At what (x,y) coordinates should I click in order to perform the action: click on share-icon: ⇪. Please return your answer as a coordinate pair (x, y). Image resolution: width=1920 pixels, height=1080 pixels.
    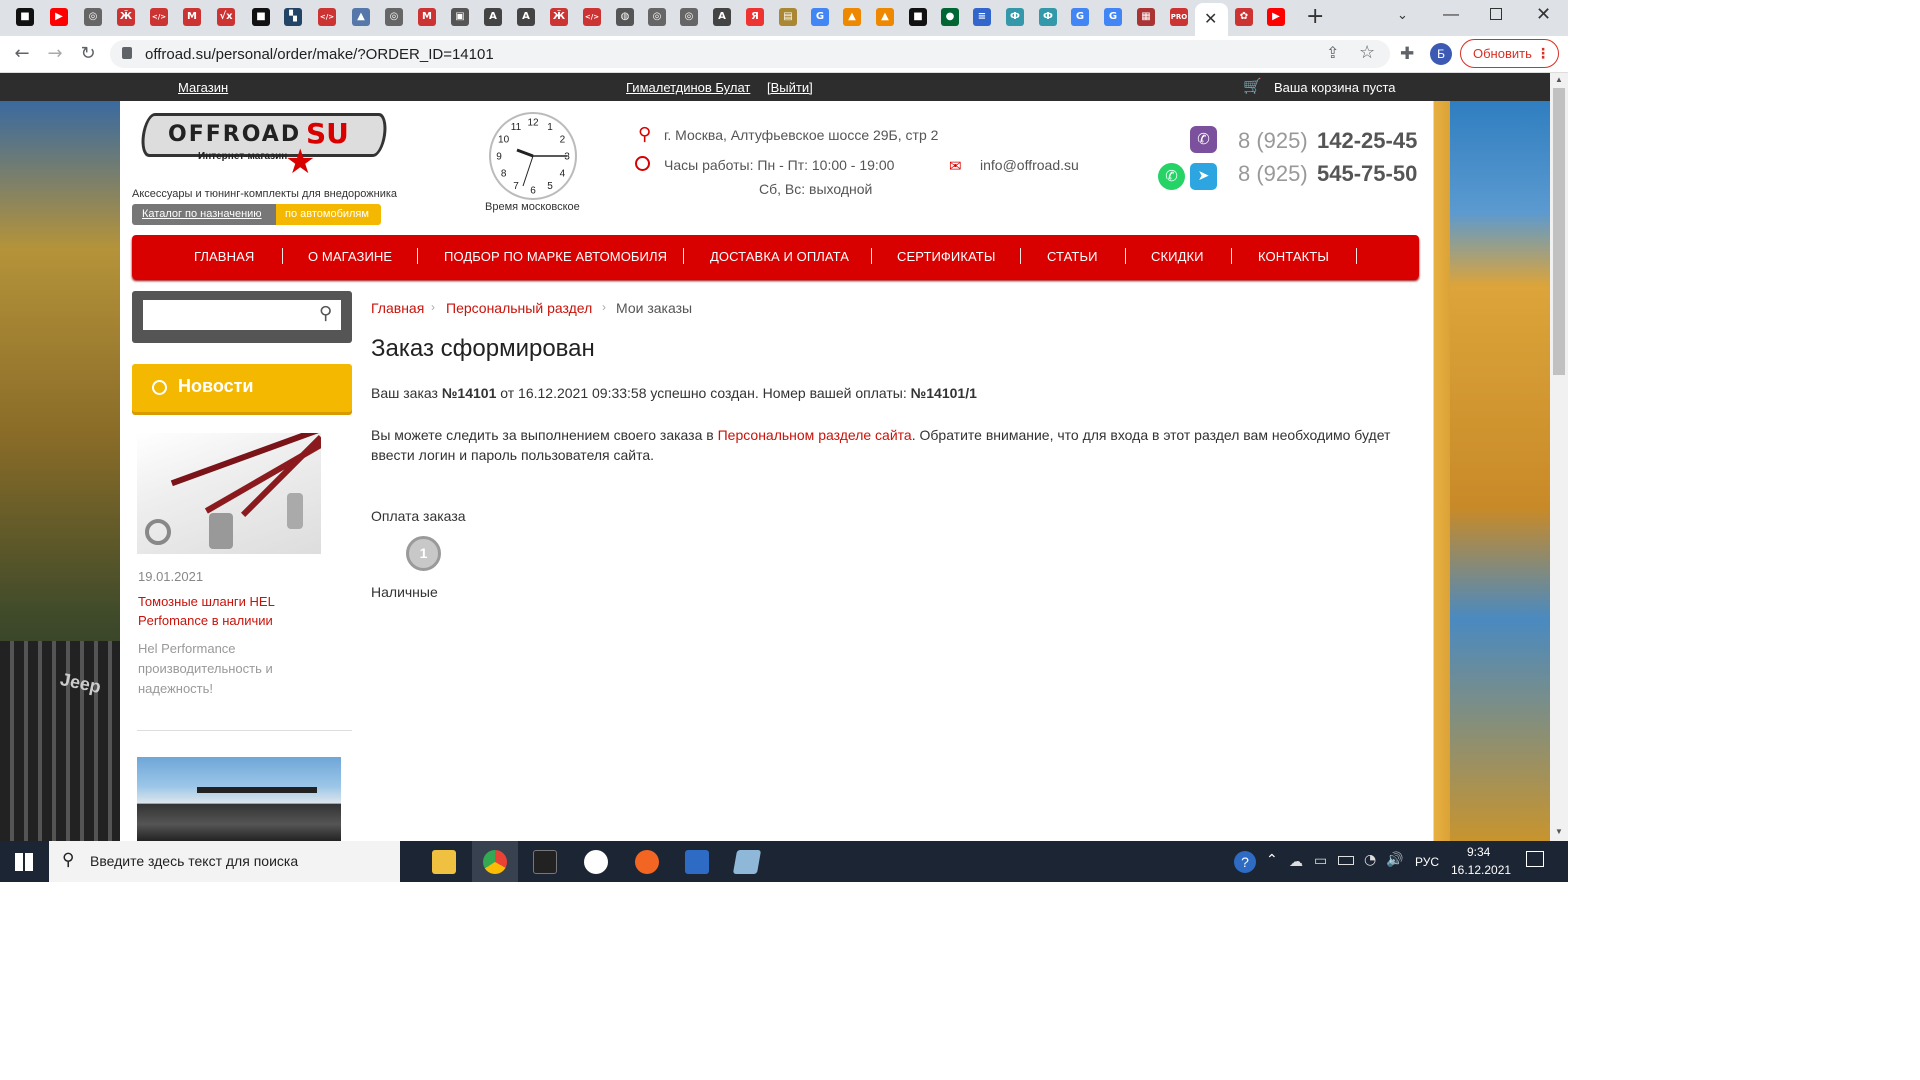
    Looking at the image, I should click on (1332, 52).